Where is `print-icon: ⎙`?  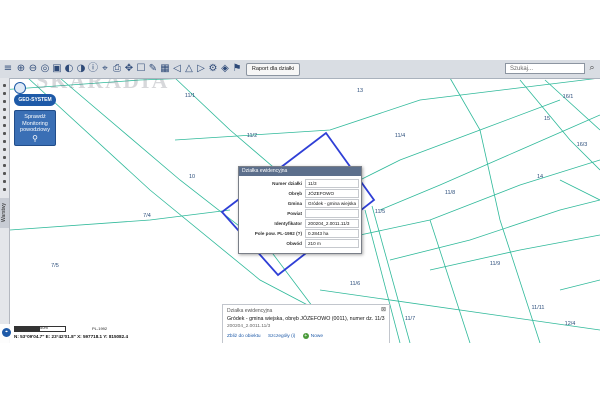
print-icon: ⎙ is located at coordinates (117, 68).